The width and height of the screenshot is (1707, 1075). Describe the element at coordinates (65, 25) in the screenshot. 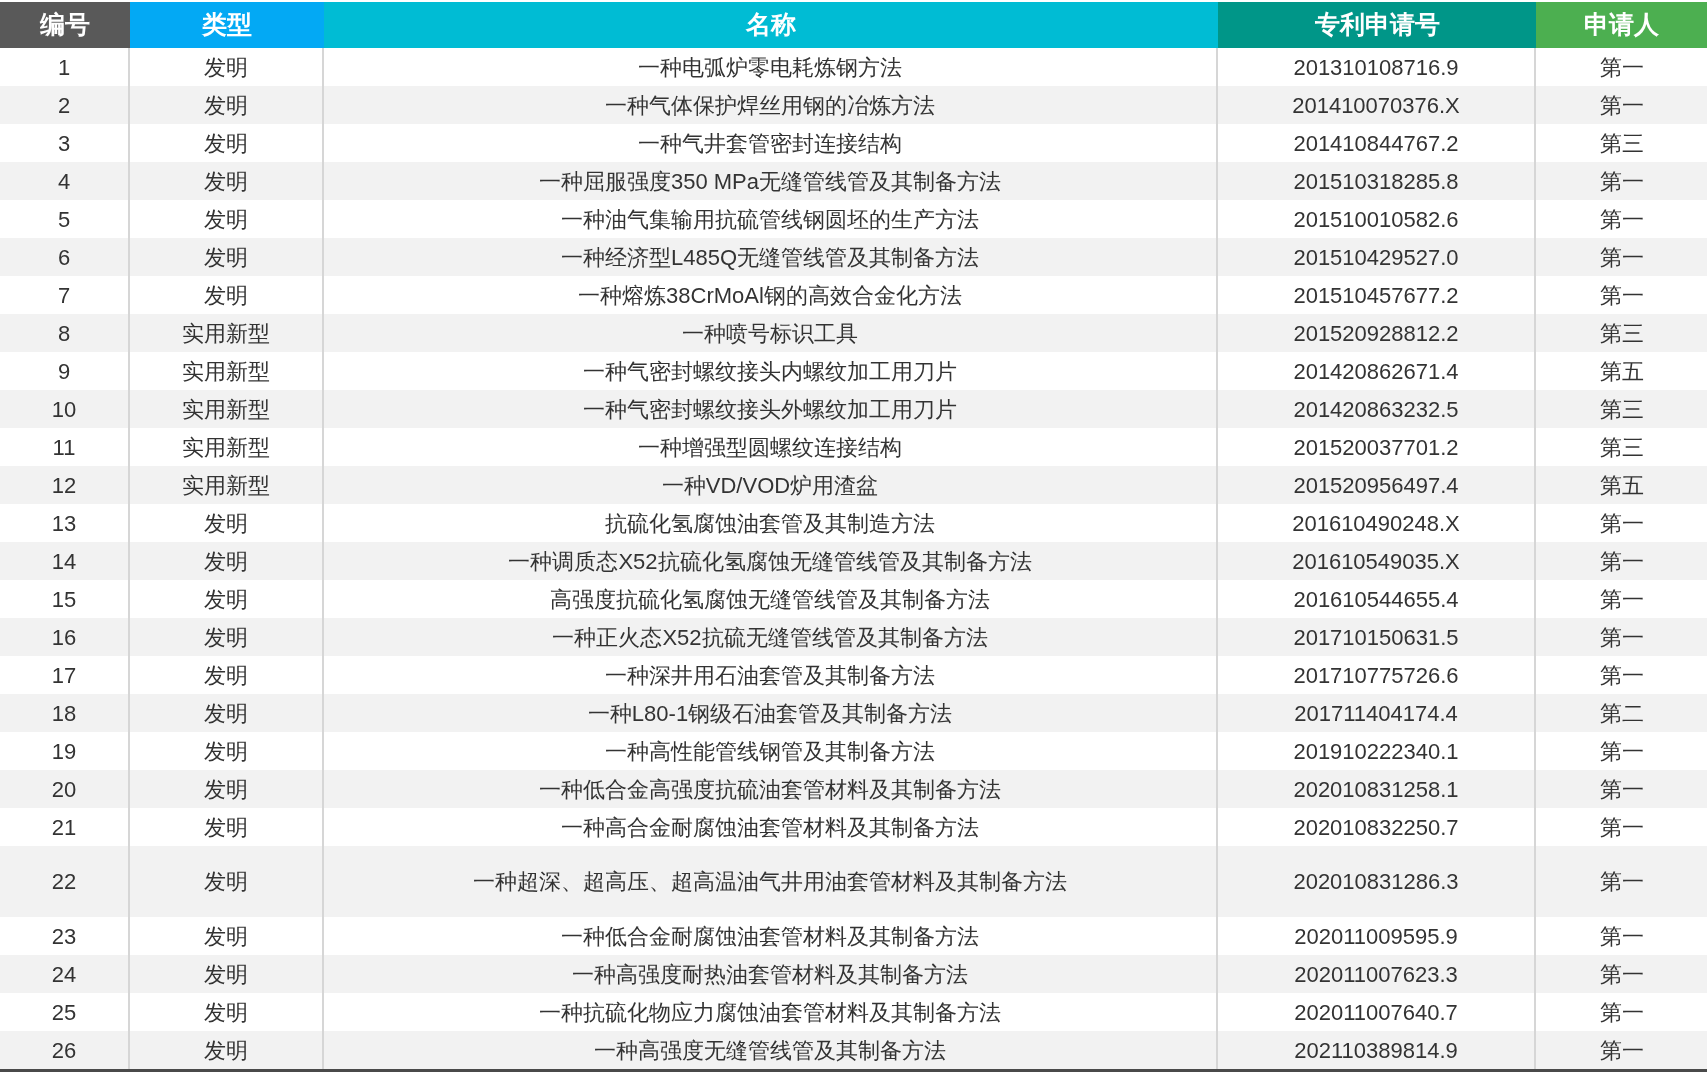

I see `column-header: 编号` at that location.